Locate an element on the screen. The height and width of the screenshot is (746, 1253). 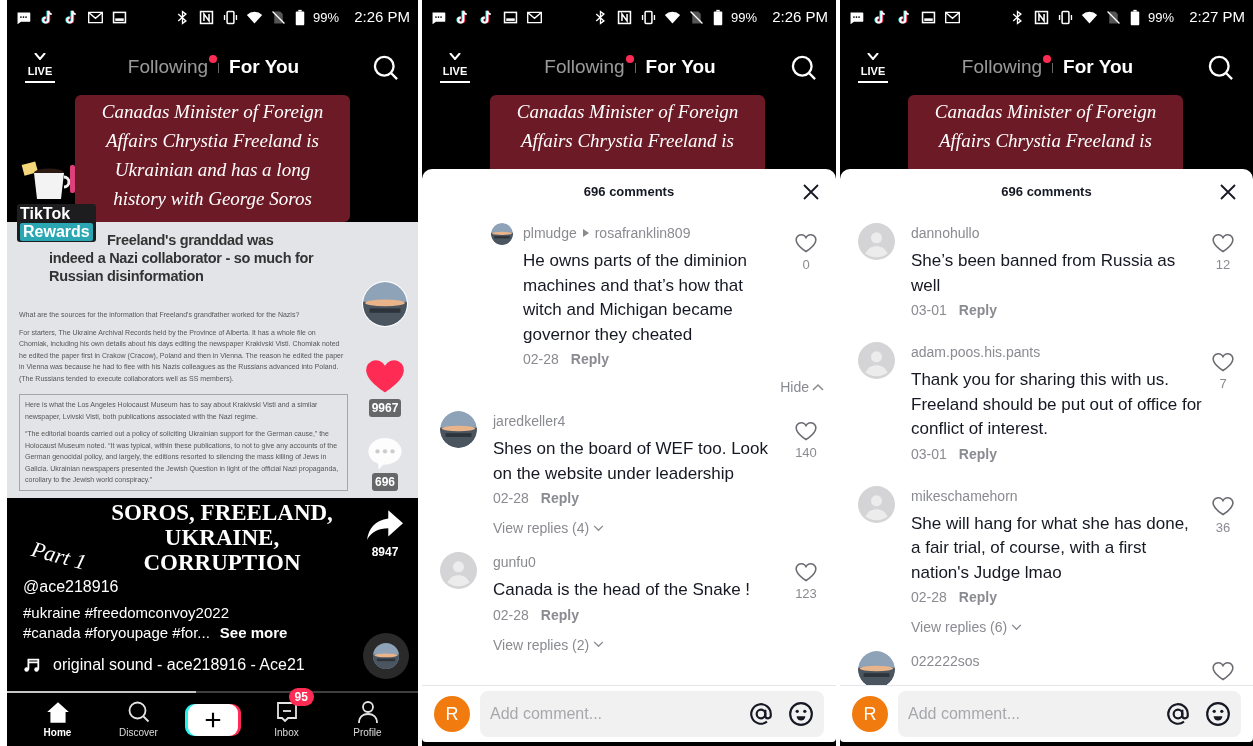
comment-username: gunfu0 is located at coordinates (514, 562).